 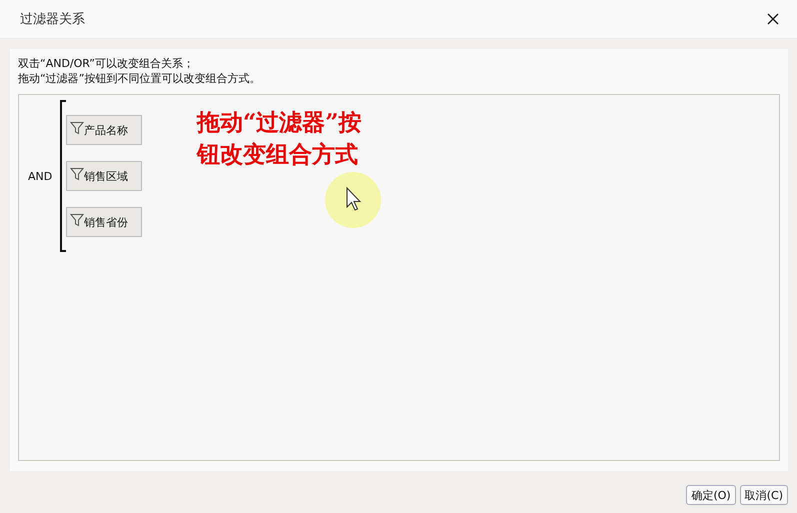 I want to click on window-title: 过滤器关系, so click(x=52, y=19).